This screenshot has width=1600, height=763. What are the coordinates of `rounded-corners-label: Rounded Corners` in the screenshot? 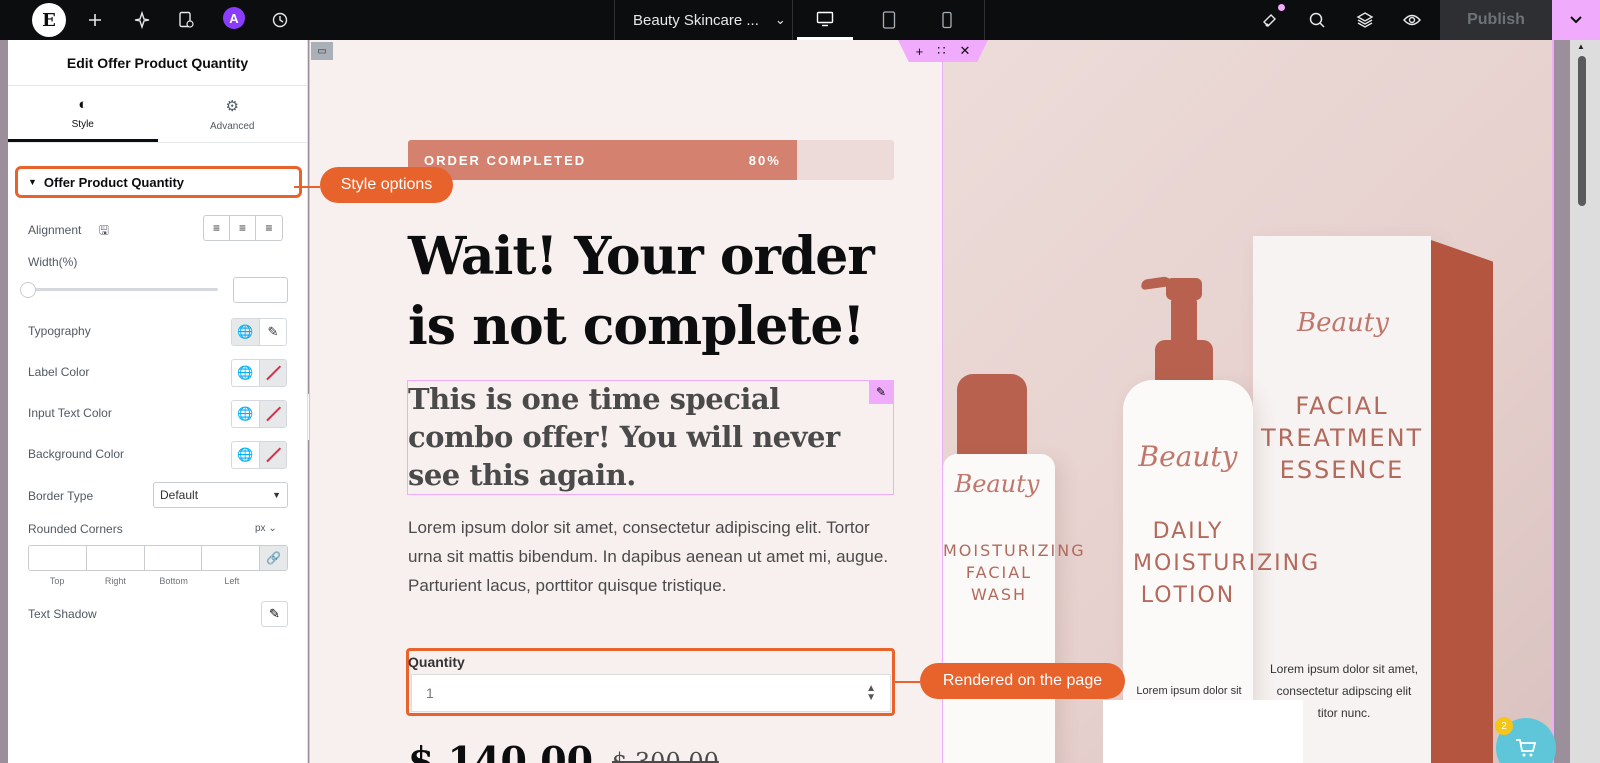 It's located at (75, 529).